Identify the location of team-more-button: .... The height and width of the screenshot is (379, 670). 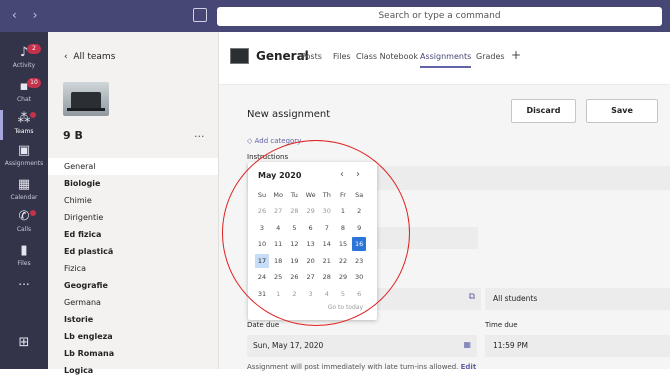
(199, 133).